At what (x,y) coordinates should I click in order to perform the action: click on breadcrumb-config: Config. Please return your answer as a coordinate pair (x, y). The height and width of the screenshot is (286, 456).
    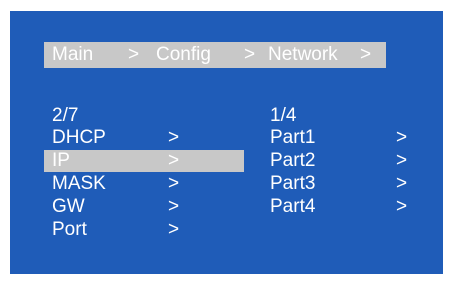
    Looking at the image, I should click on (183, 55).